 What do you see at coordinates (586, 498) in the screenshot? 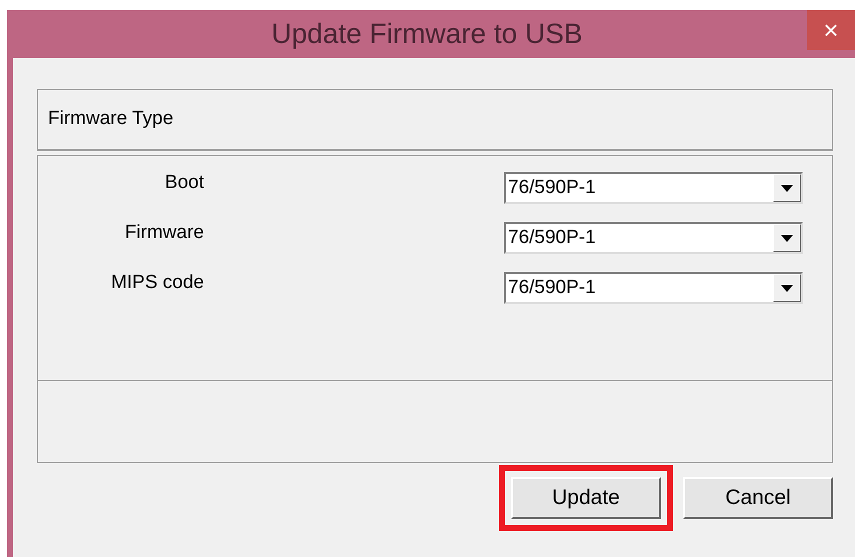
I see `dialog-button: Update` at bounding box center [586, 498].